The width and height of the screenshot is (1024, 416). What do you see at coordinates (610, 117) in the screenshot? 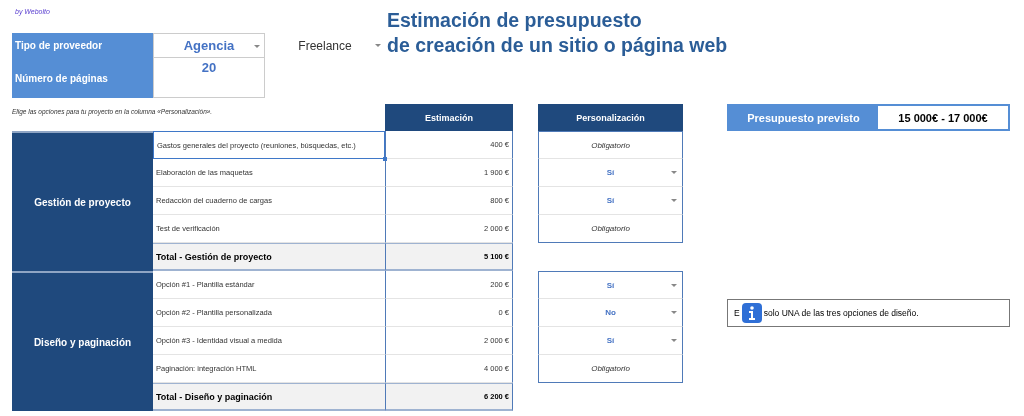
I see `column-header: Personalización` at bounding box center [610, 117].